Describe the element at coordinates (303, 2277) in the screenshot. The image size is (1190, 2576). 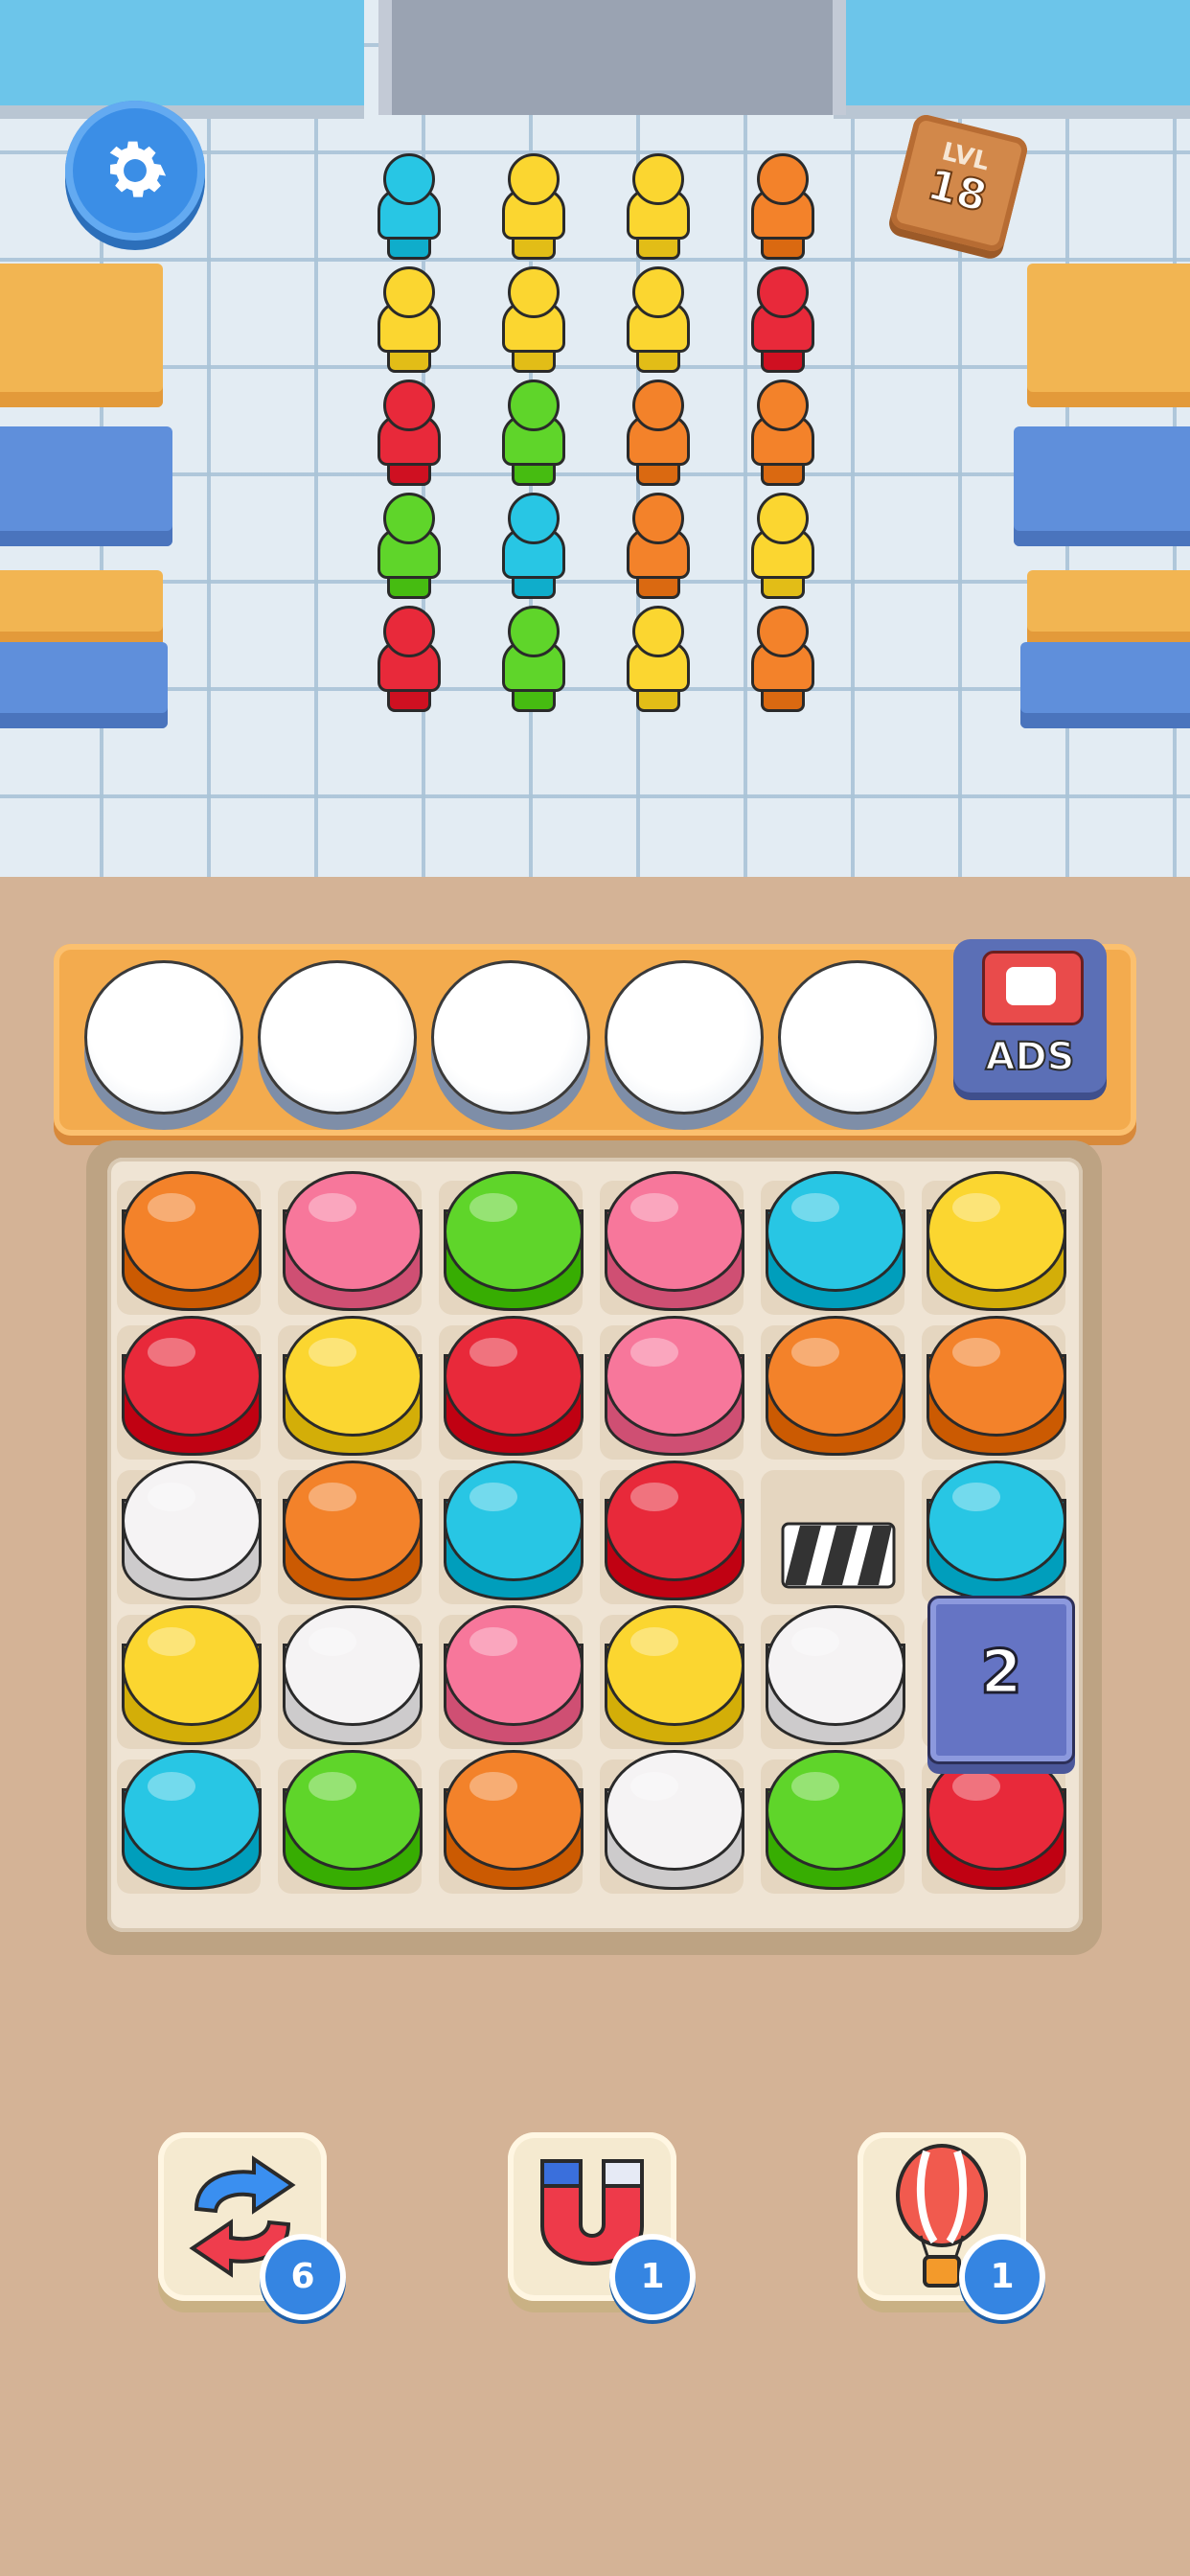
I see `shuffle-count-badge: 6` at that location.